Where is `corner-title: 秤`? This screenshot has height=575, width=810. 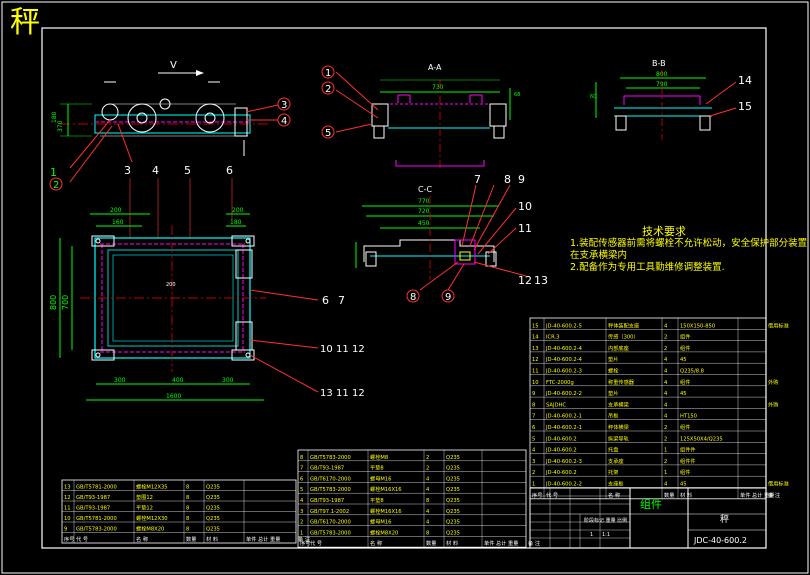 corner-title: 秤 is located at coordinates (25, 22).